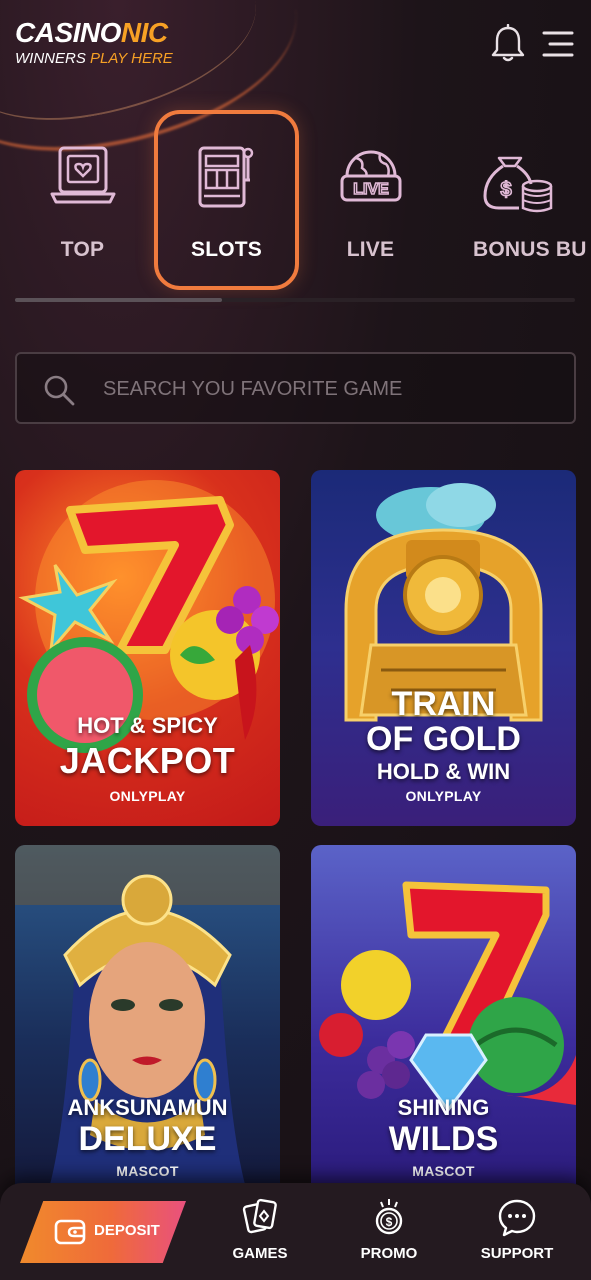 This screenshot has width=591, height=1280. Describe the element at coordinates (147, 725) in the screenshot. I see `game-title-line1: HOT & SPICY` at that location.